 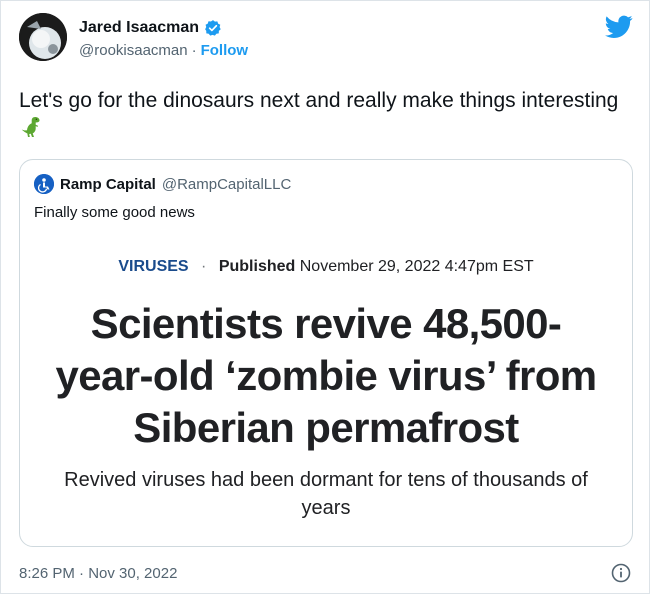 What do you see at coordinates (416, 266) in the screenshot?
I see `article-published-date: November 29, 2022 4:47pm EST` at bounding box center [416, 266].